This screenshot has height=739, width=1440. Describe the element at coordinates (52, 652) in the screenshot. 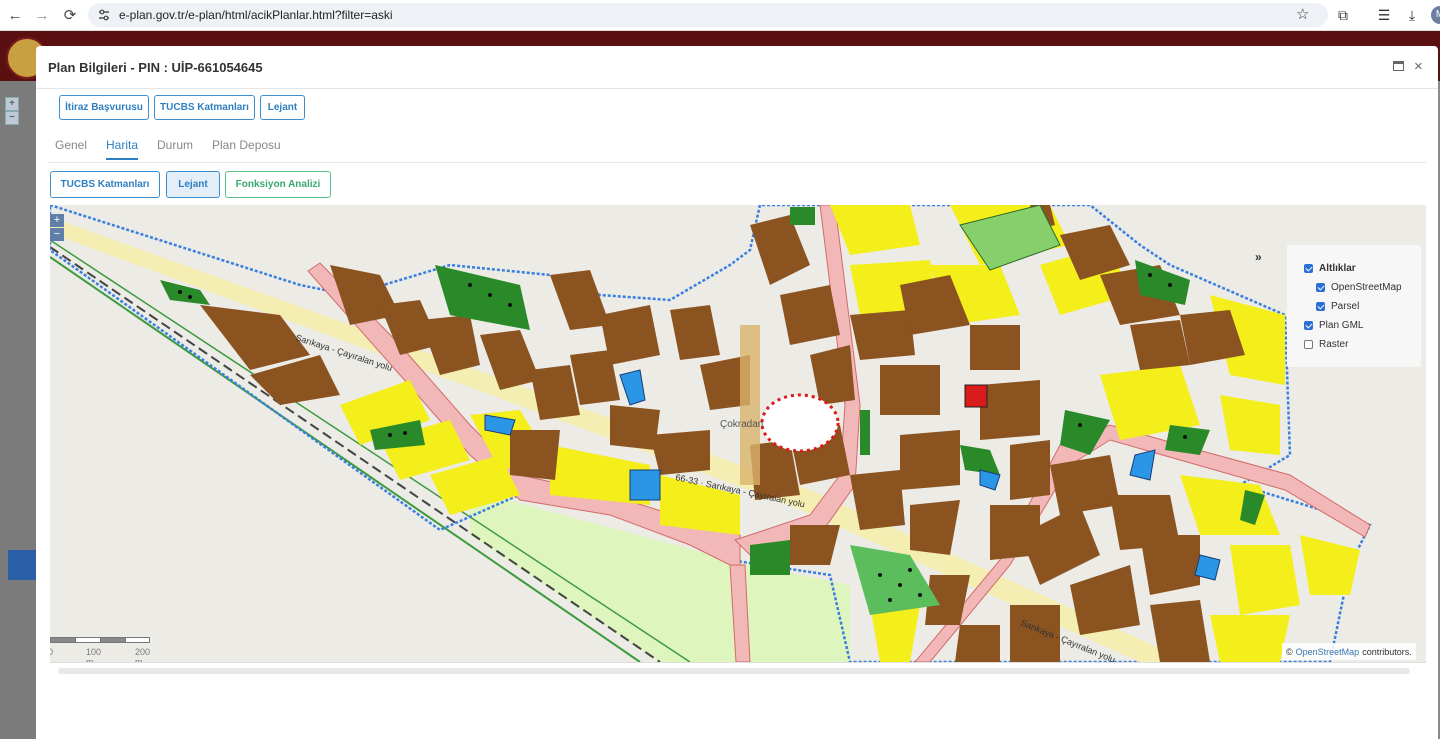

I see `scale-label-0: 0` at that location.